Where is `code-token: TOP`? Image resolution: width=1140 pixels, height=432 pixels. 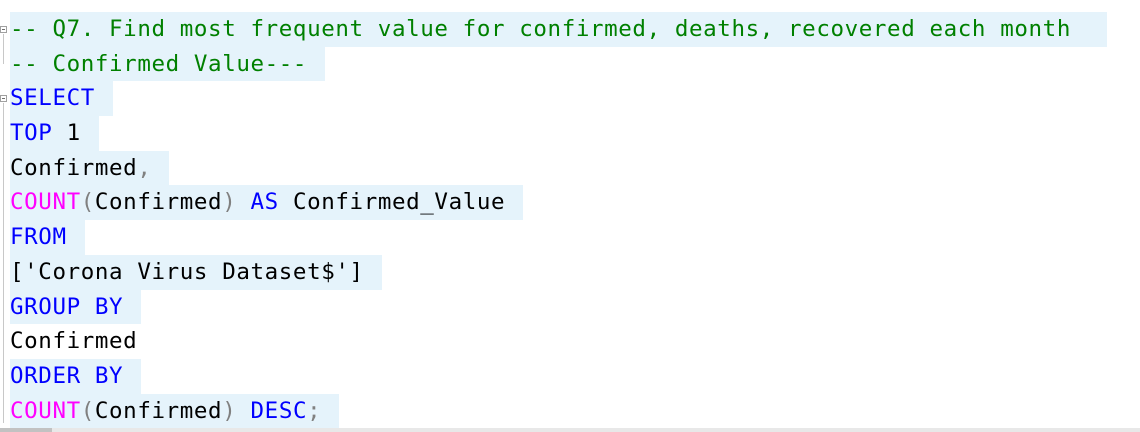
code-token: TOP is located at coordinates (31, 133).